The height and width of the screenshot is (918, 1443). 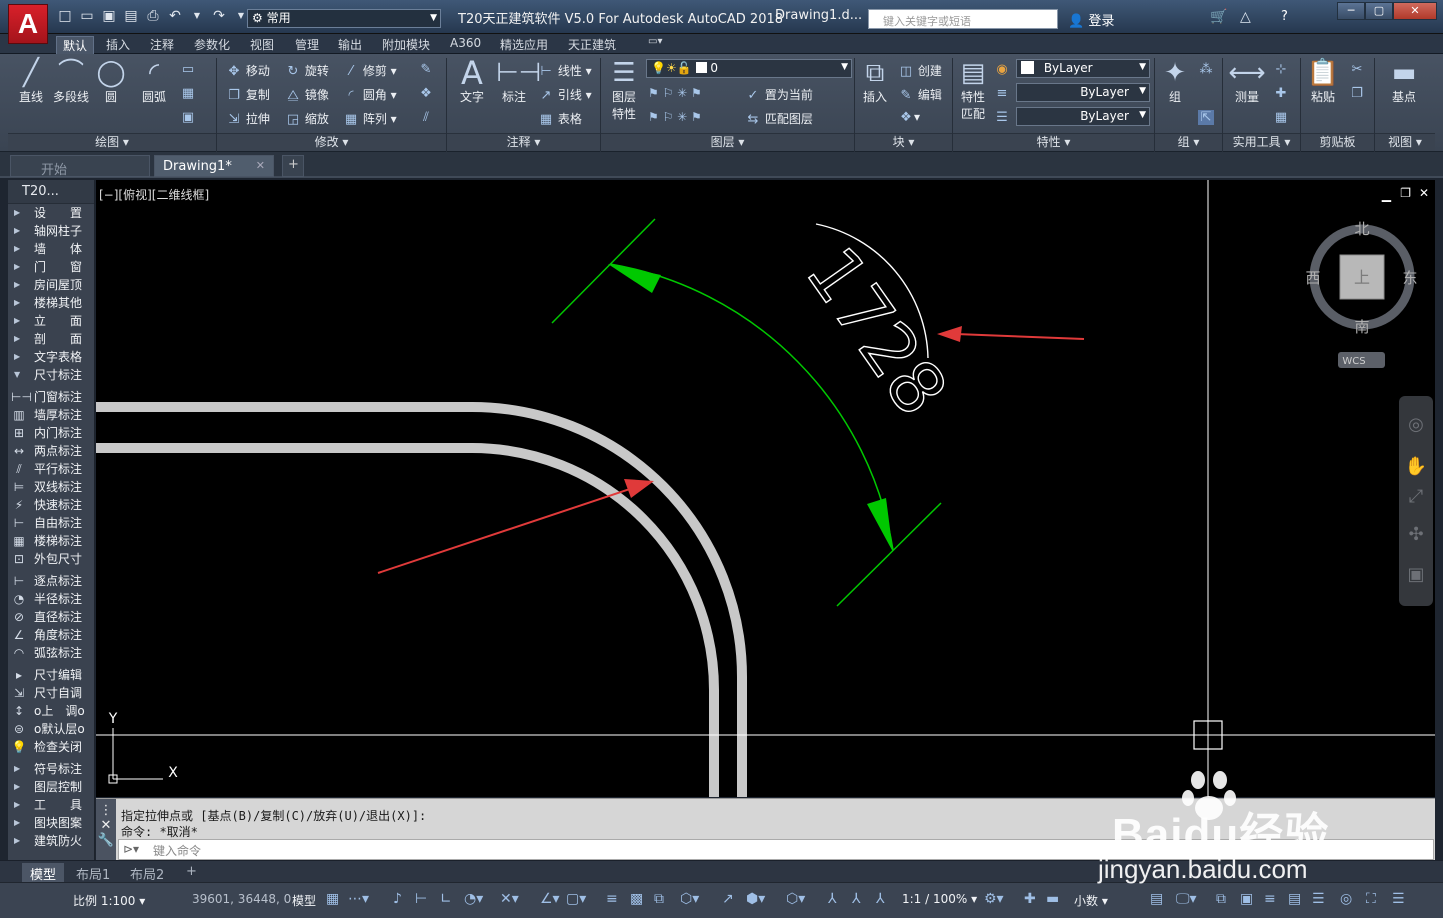 What do you see at coordinates (1405, 193) in the screenshot?
I see `viewport-restore: ❐` at bounding box center [1405, 193].